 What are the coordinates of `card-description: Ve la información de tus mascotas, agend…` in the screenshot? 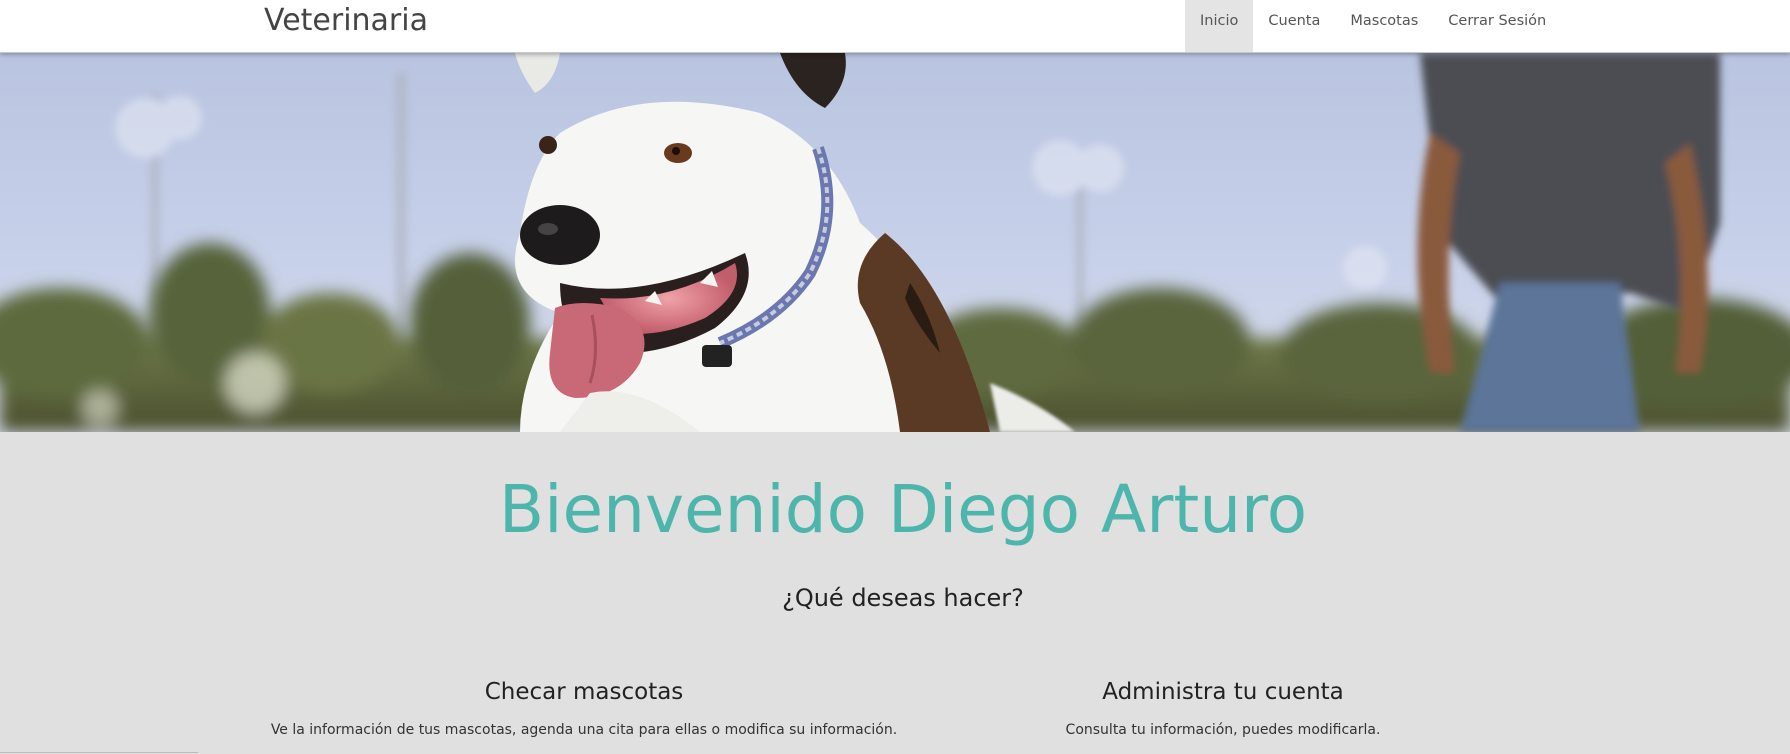 It's located at (584, 730).